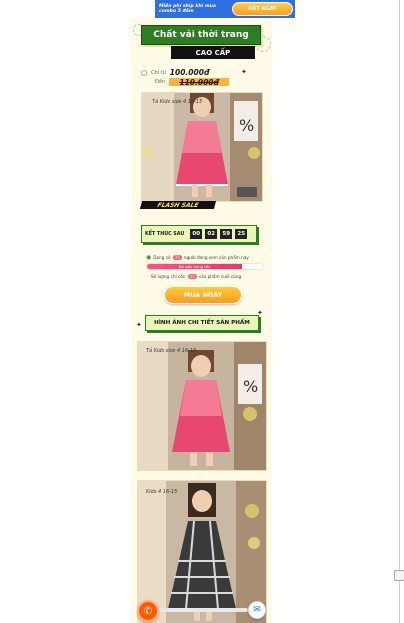 Image resolution: width=404 pixels, height=623 pixels. What do you see at coordinates (161, 492) in the screenshot?
I see `svg-text: Kids 4 16-15` at bounding box center [161, 492].